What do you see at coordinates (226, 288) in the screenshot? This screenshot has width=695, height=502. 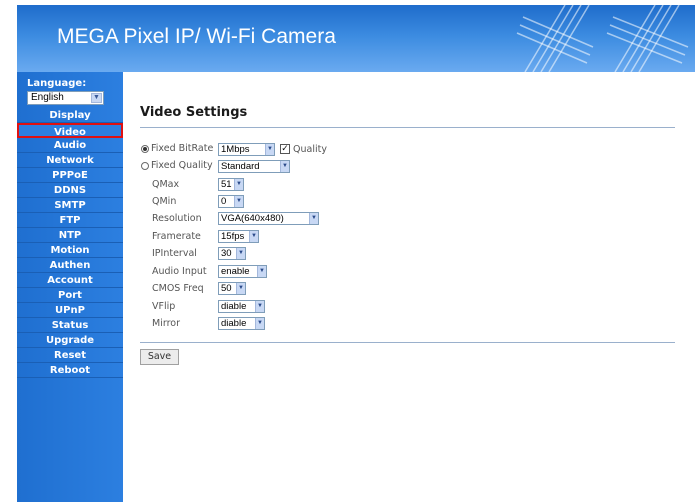 I see `cmos-freq-value: 50` at bounding box center [226, 288].